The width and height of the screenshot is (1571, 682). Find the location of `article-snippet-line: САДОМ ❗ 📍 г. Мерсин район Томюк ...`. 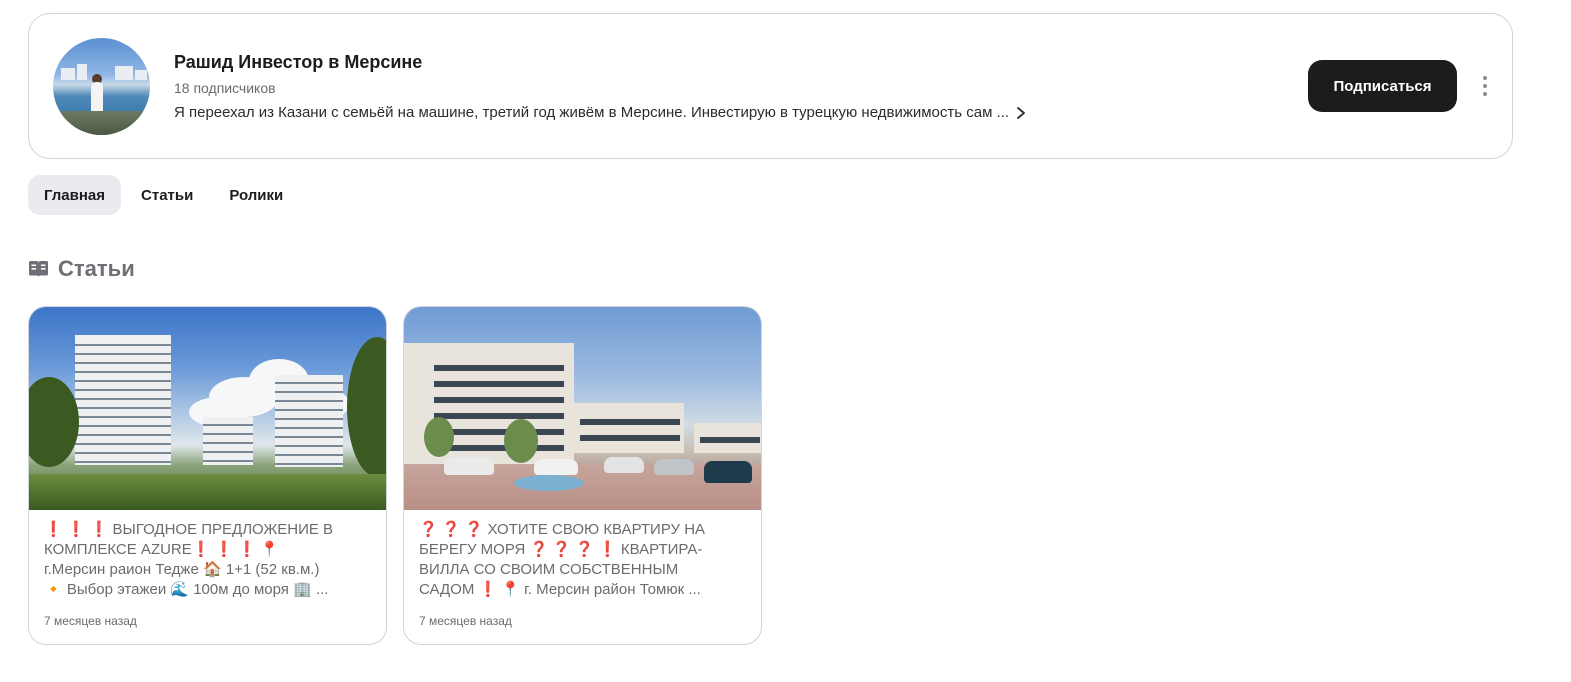

article-snippet-line: САДОМ ❗ 📍 г. Мерсин район Томюк ... is located at coordinates (560, 589).